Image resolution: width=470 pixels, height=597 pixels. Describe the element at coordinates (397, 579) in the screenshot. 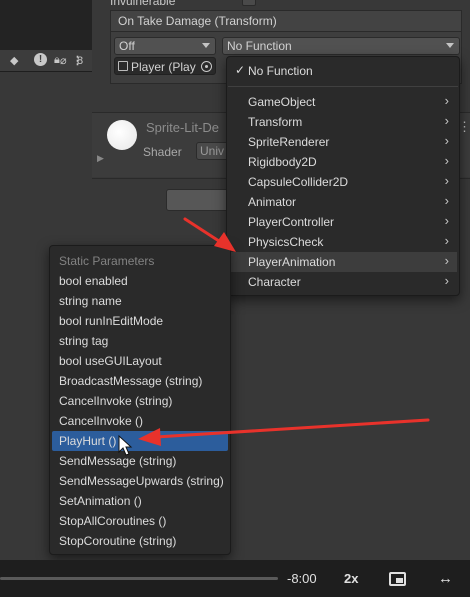

I see `picture-in-picture-icon` at that location.